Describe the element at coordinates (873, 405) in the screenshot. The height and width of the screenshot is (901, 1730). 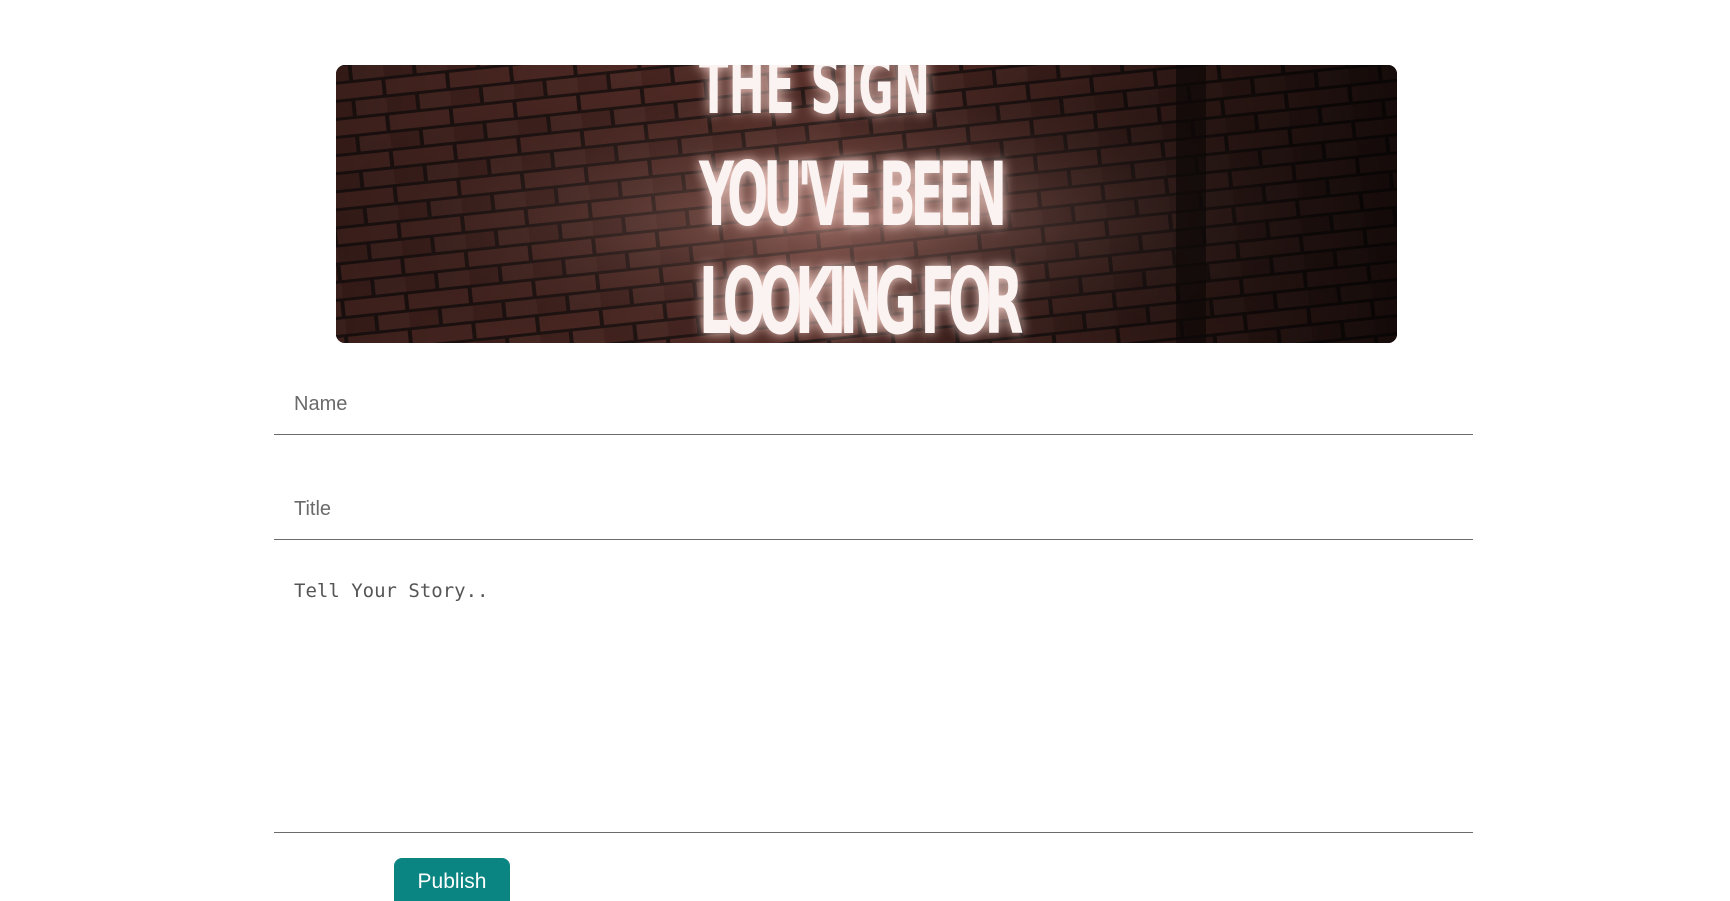
I see `name-input` at that location.